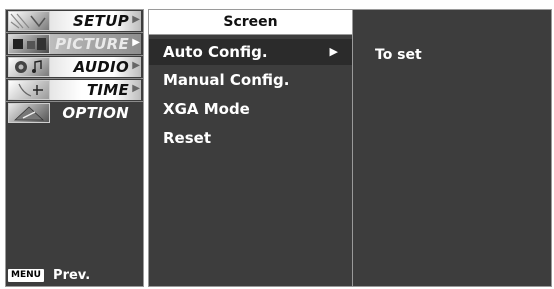 Image resolution: width=554 pixels, height=289 pixels. What do you see at coordinates (29, 90) in the screenshot?
I see `time-thumbnail-icon` at bounding box center [29, 90].